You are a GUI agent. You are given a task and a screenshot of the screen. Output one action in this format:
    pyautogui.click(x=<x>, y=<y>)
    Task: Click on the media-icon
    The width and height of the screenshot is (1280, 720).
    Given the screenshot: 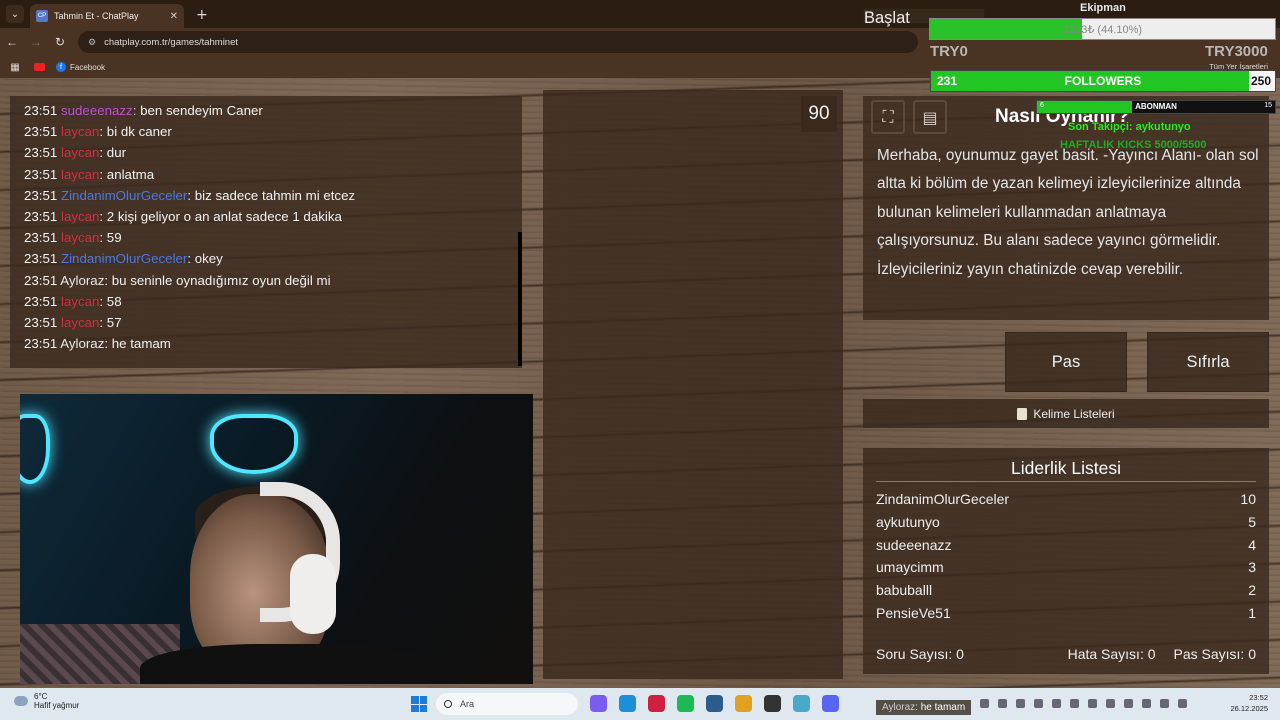 What is the action you would take?
    pyautogui.click(x=656, y=703)
    